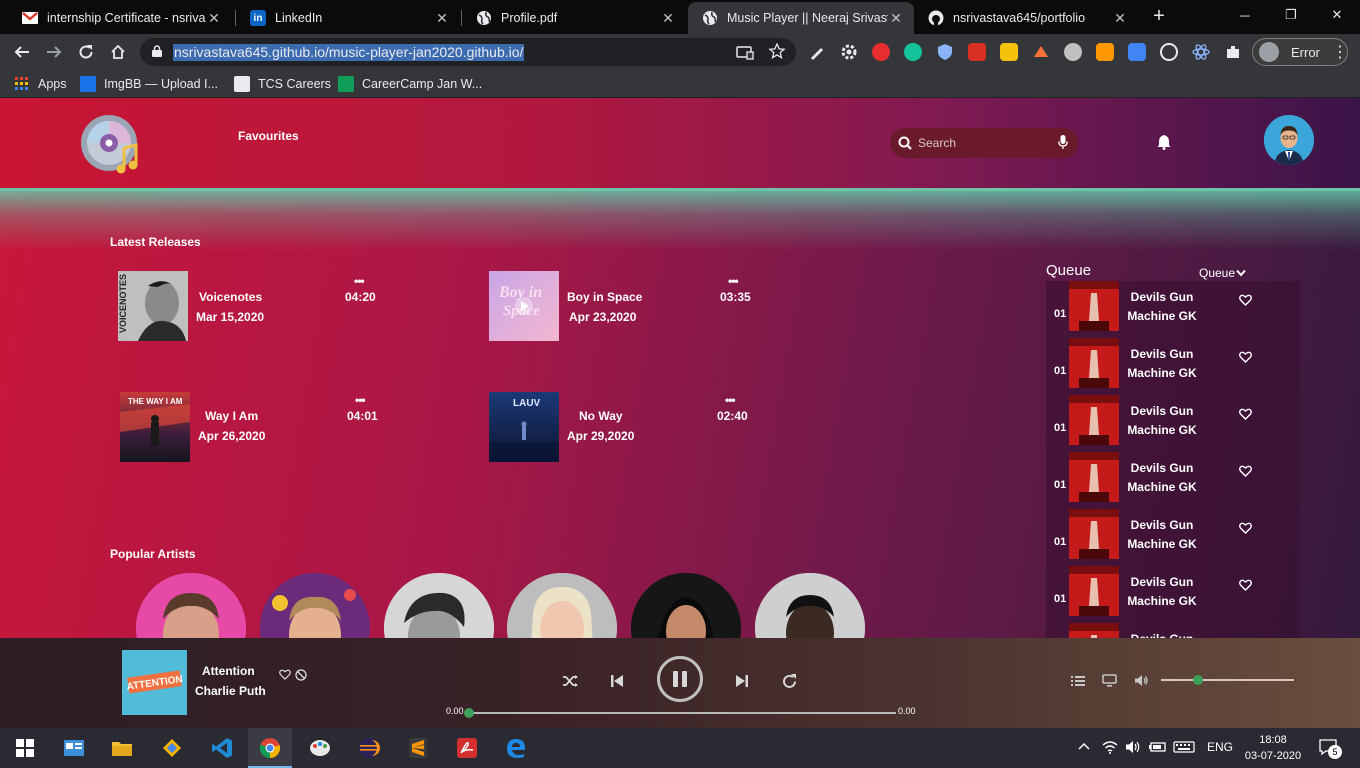 Image resolution: width=1360 pixels, height=768 pixels. I want to click on next-button, so click(742, 681).